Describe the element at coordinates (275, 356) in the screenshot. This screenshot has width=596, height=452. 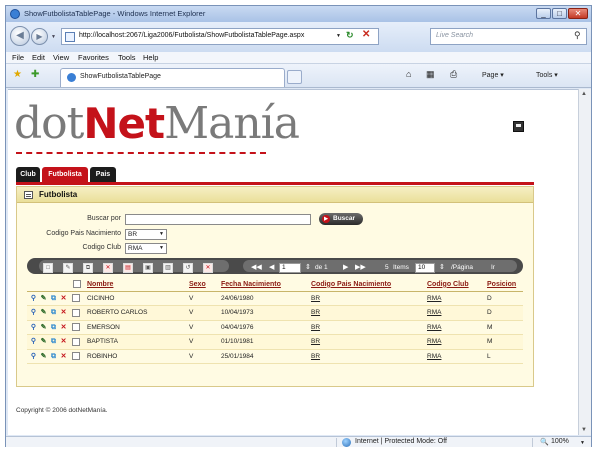
I see `table-row: ⚲ ✎ ⧉ ✕ ROBINHO V 25/01/1984 BR RMA L` at that location.